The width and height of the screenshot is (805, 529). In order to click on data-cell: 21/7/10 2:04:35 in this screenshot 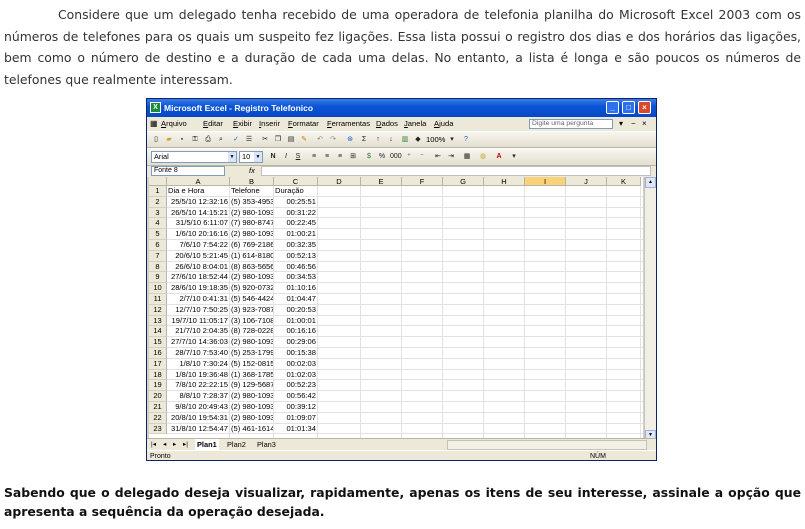, I will do `click(198, 331)`.